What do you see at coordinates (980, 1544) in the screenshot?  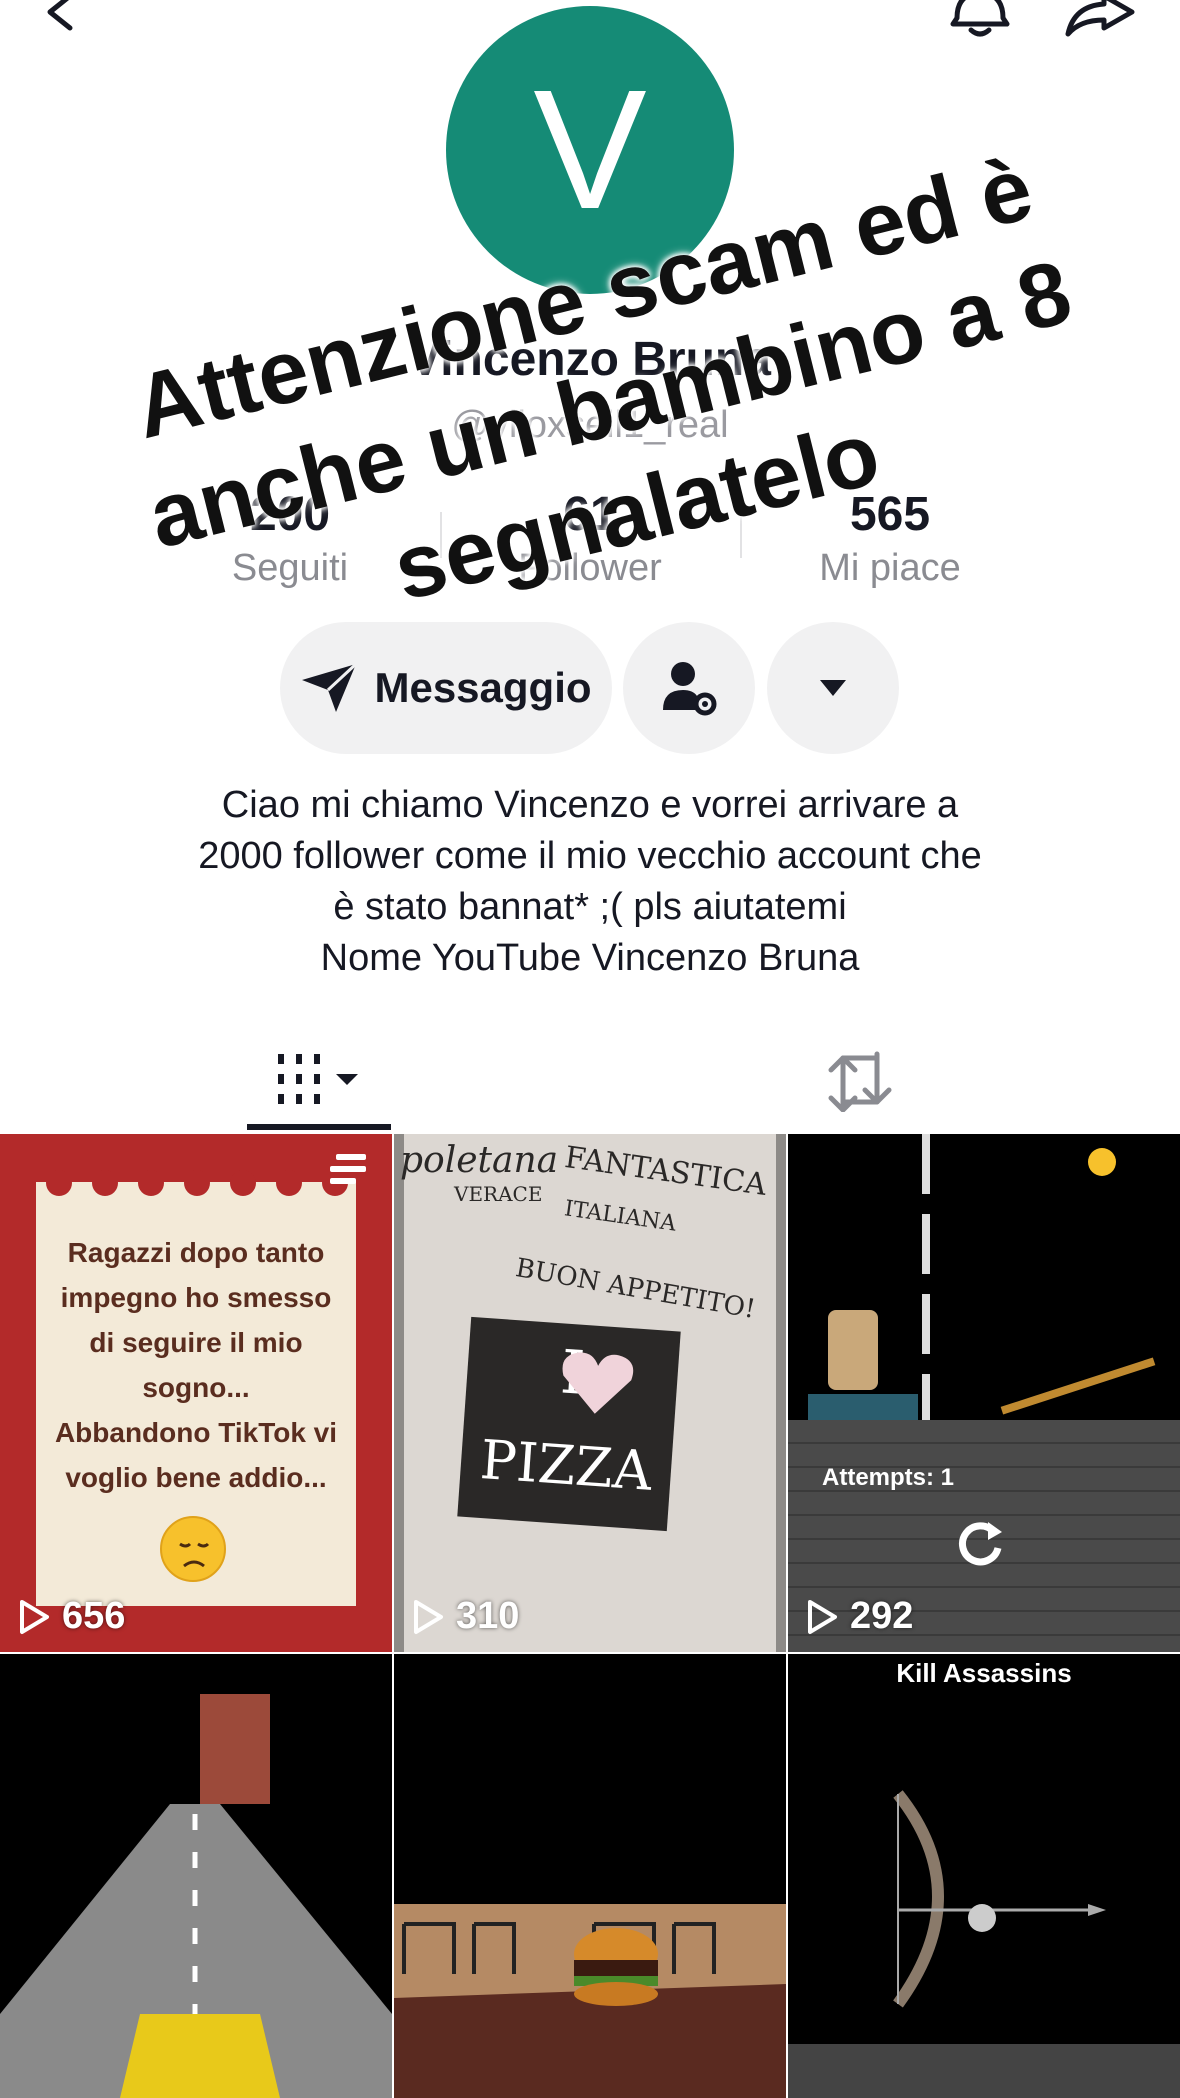 I see `restart-icon` at bounding box center [980, 1544].